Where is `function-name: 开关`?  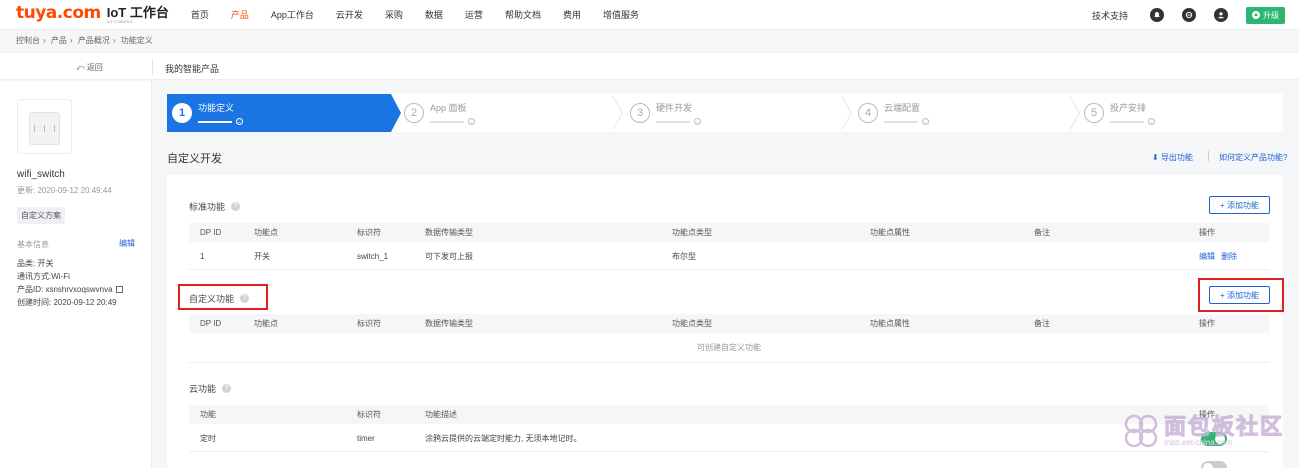 function-name: 开关 is located at coordinates (262, 256).